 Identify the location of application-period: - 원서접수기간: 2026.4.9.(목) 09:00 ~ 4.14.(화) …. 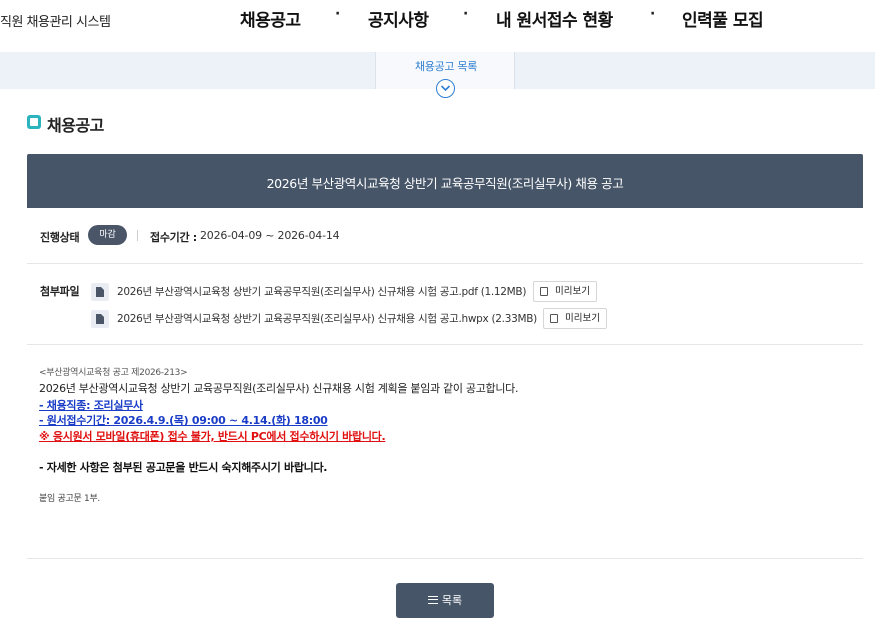
(183, 420).